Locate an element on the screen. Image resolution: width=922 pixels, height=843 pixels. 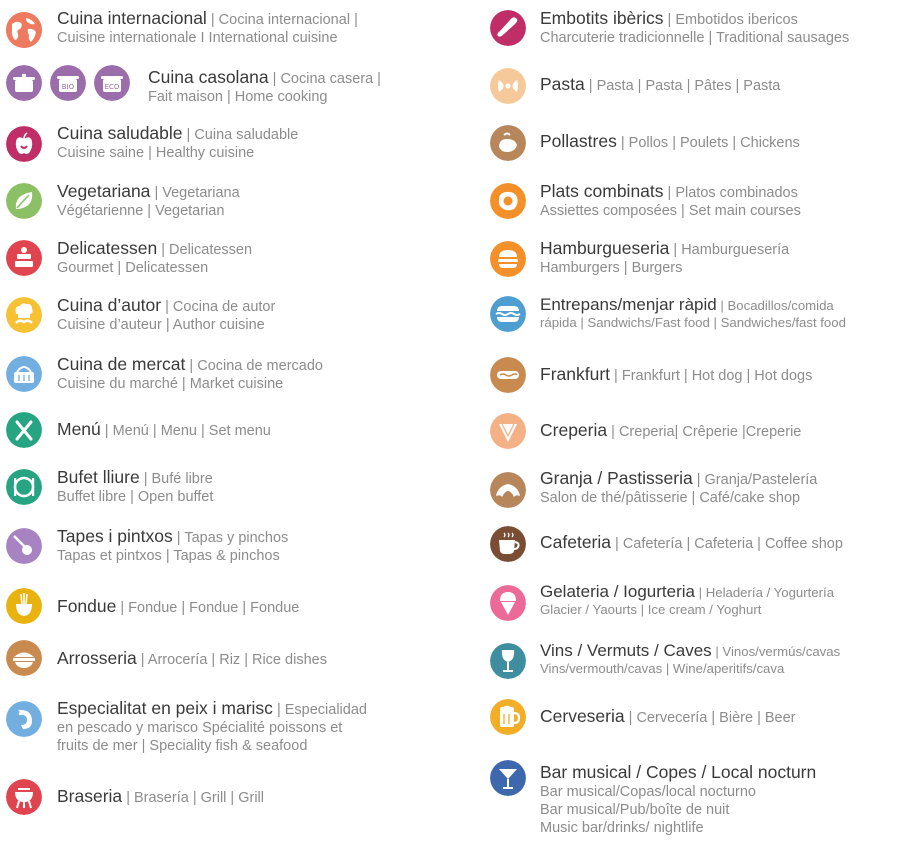
category-translation-line2: Assiettes composées | Set main courses is located at coordinates (670, 211).